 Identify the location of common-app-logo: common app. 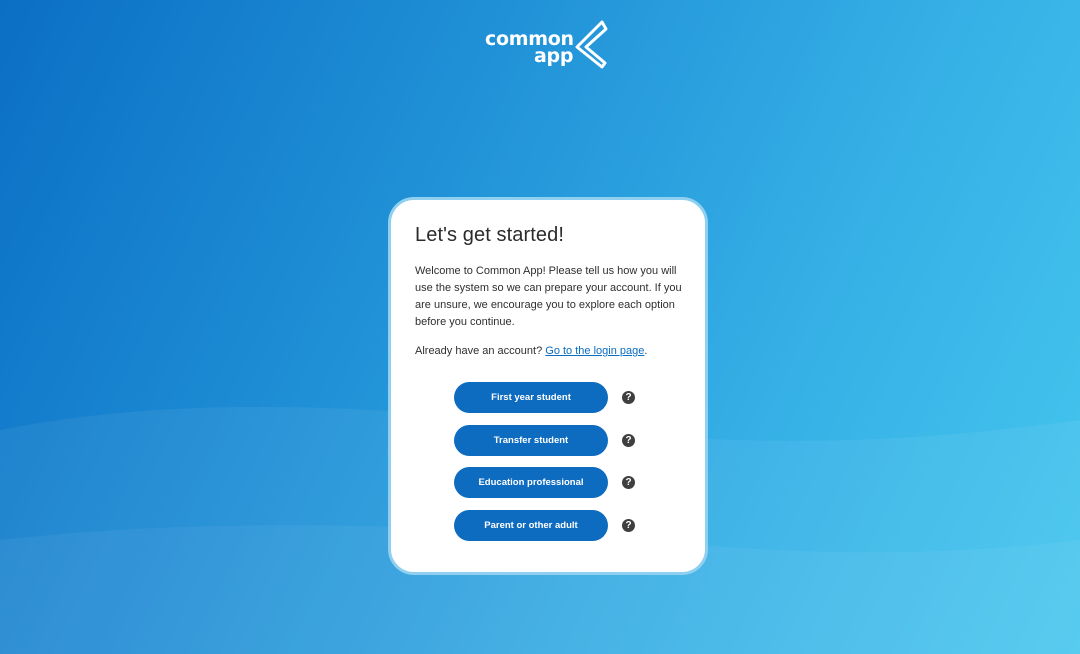
(550, 46).